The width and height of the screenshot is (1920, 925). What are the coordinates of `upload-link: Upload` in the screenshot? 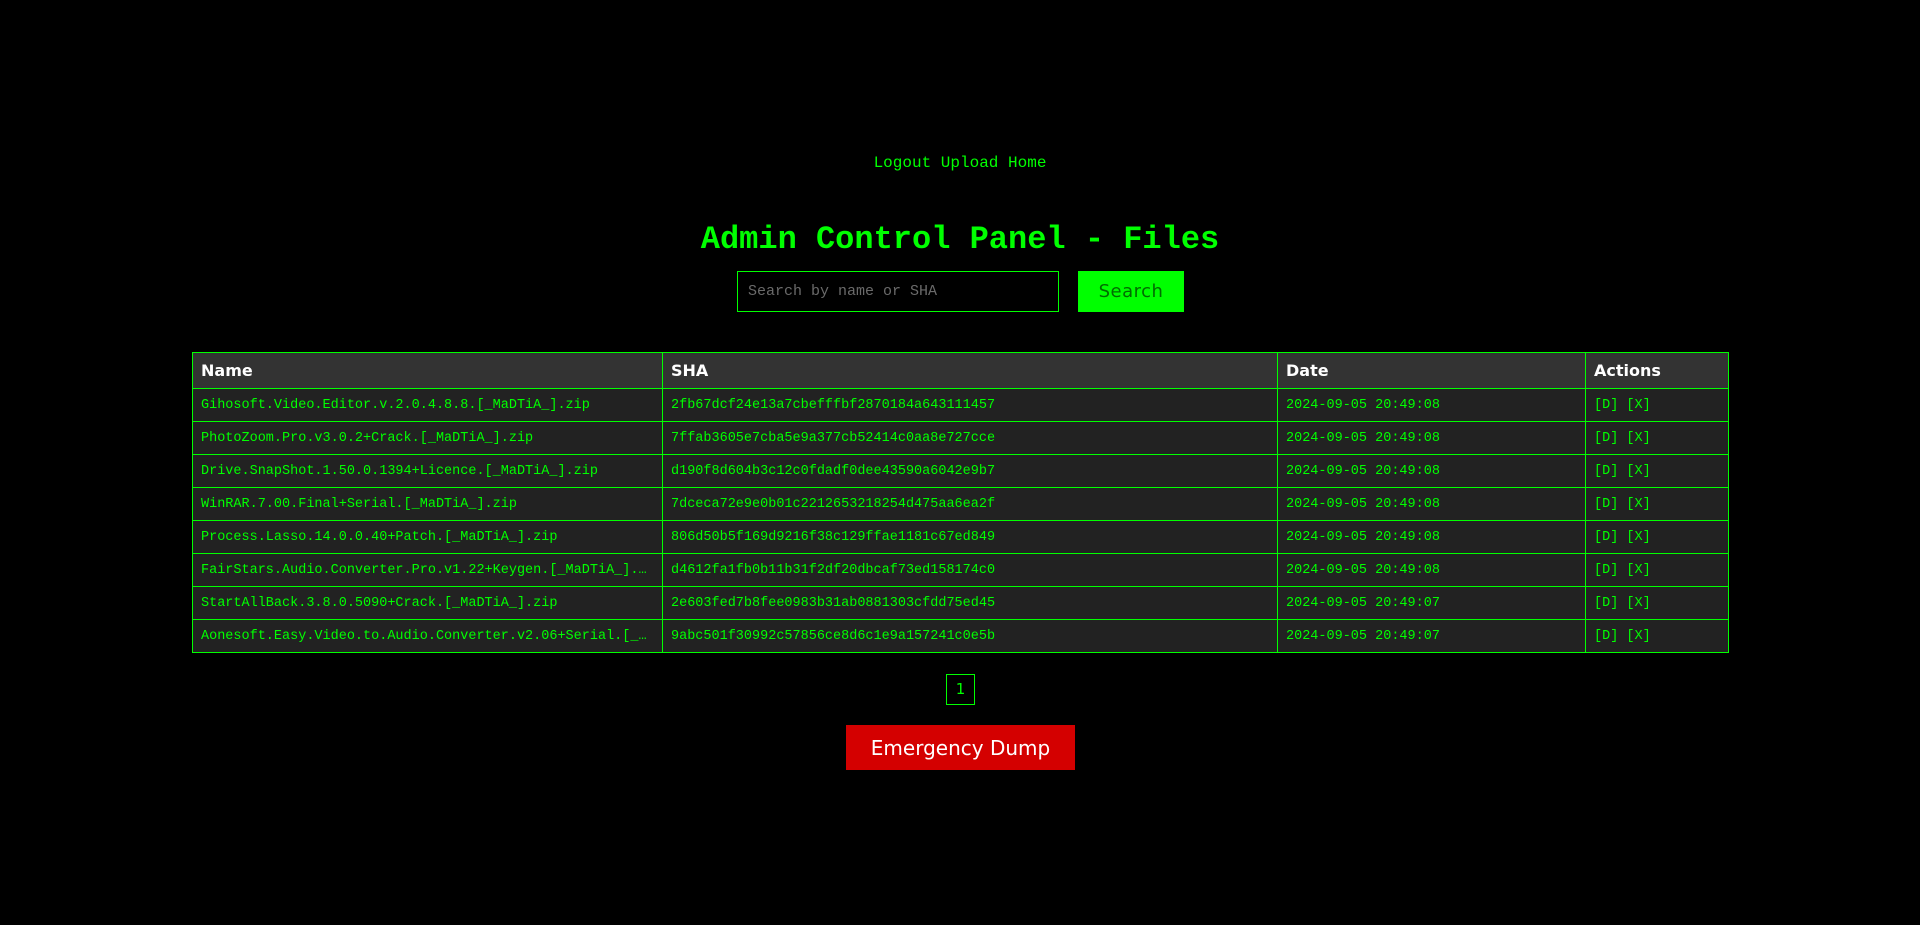 It's located at (970, 163).